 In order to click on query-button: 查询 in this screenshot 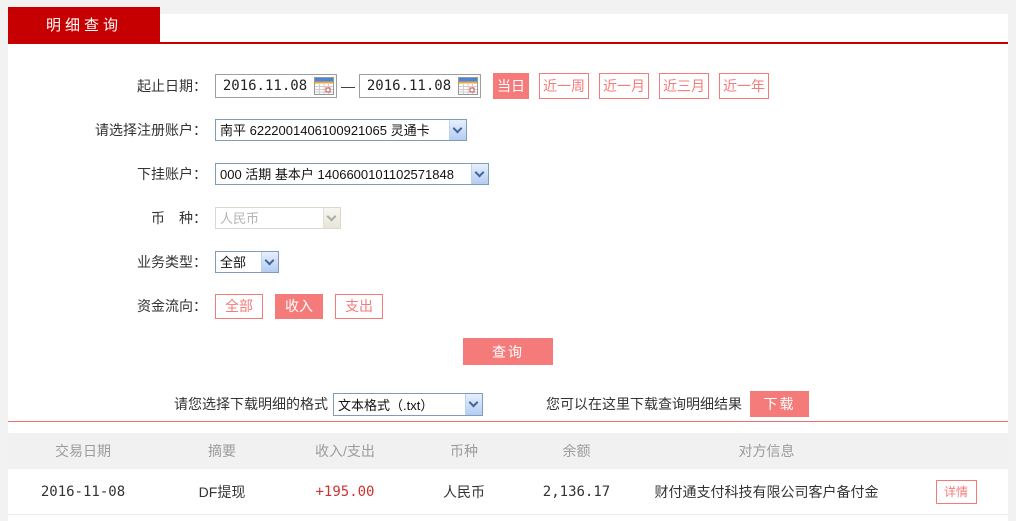, I will do `click(508, 351)`.